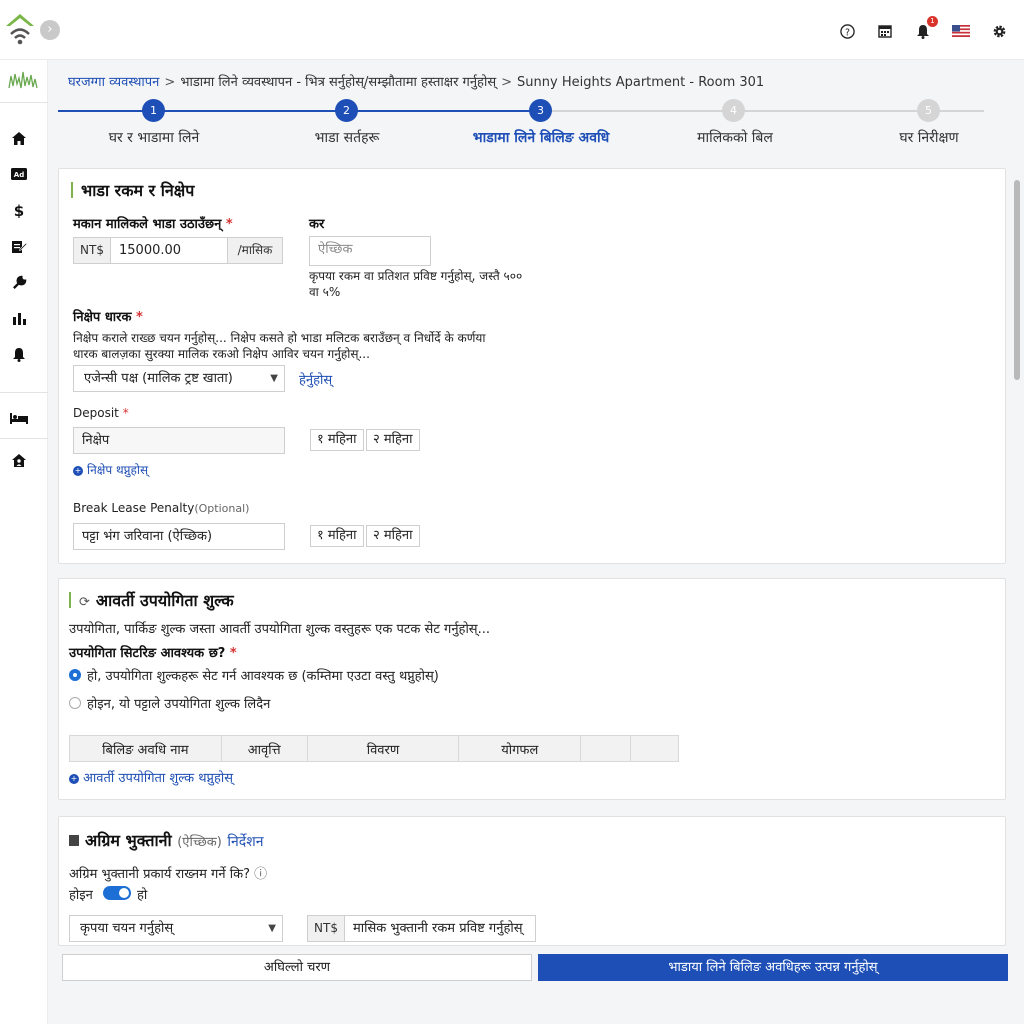 This screenshot has width=1024, height=1024. I want to click on add-utility-charge-link: + आवर्ती उपयोगिता शुल्क थप्नुहोस्, so click(151, 777).